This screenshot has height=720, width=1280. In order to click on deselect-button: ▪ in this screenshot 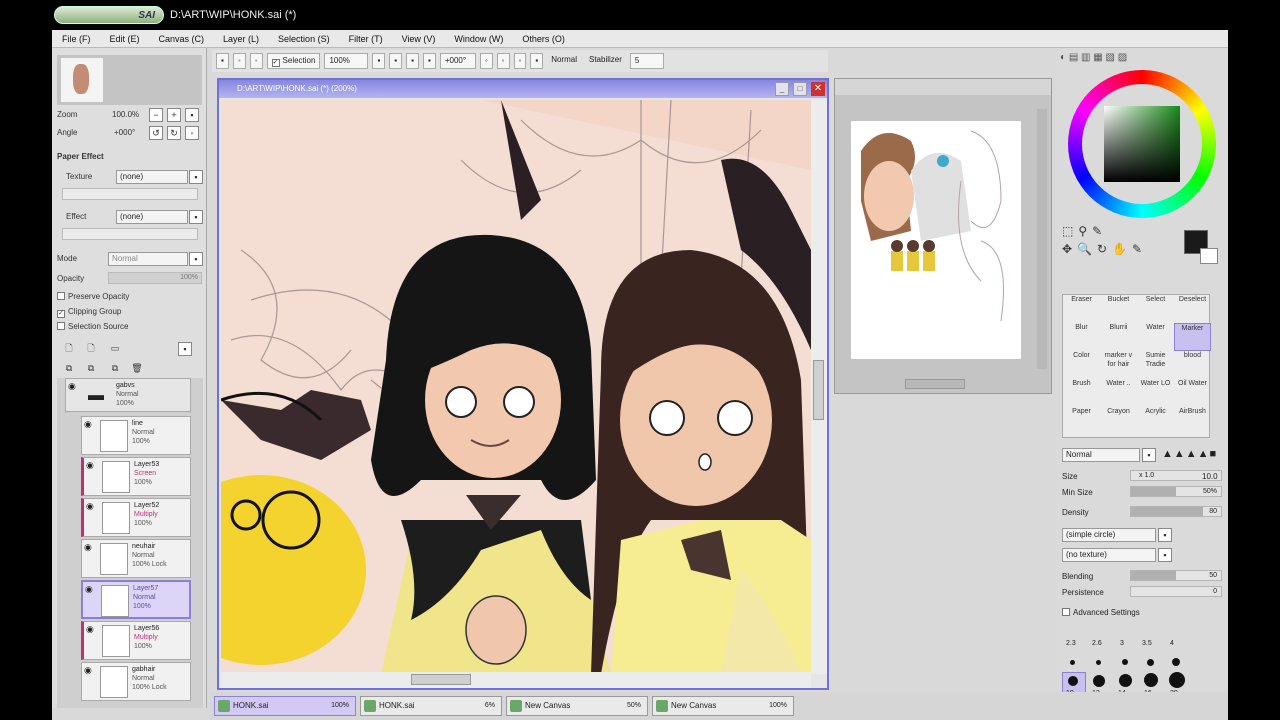, I will do `click(222, 61)`.